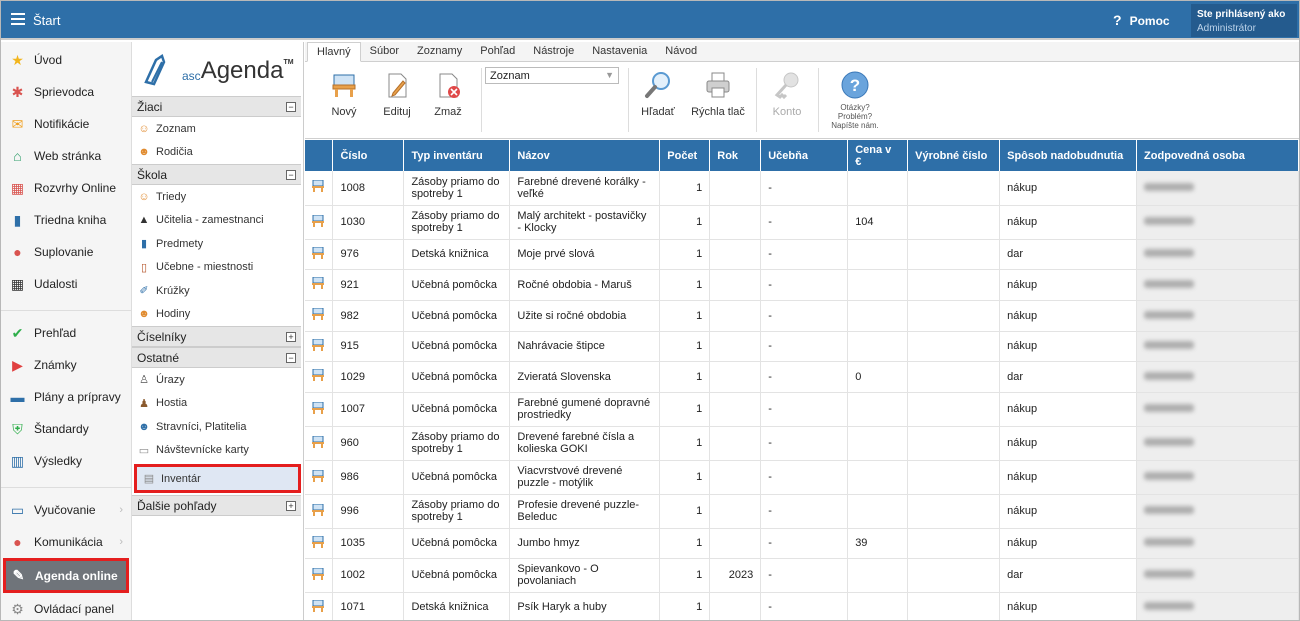 Image resolution: width=1300 pixels, height=621 pixels. I want to click on nav-label: Úvod, so click(48, 60).